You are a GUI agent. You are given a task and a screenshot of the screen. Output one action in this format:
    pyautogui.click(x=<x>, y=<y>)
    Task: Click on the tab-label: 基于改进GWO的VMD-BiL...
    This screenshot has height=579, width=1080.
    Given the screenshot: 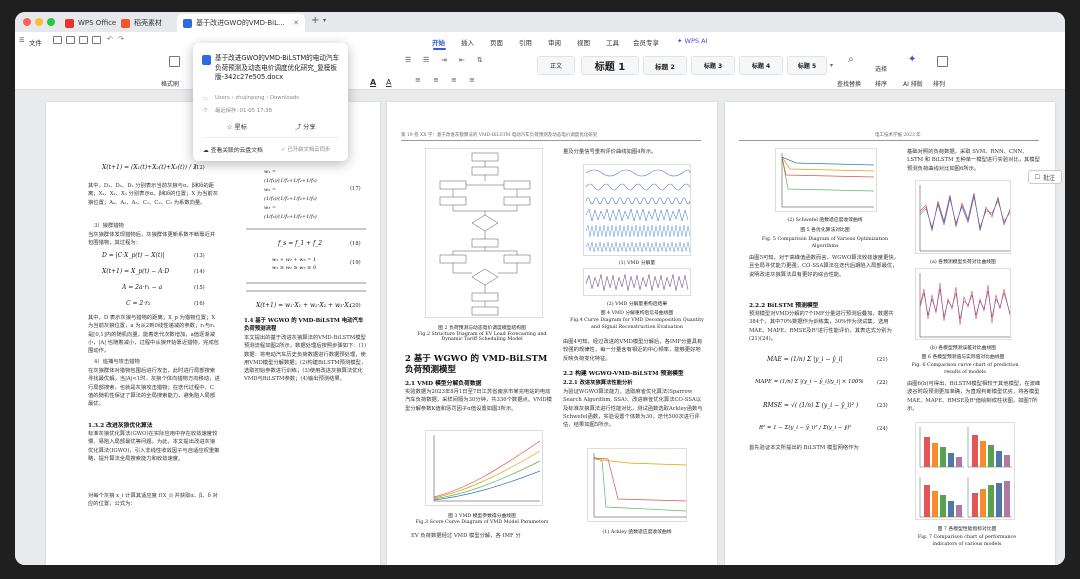 What is the action you would take?
    pyautogui.click(x=240, y=23)
    